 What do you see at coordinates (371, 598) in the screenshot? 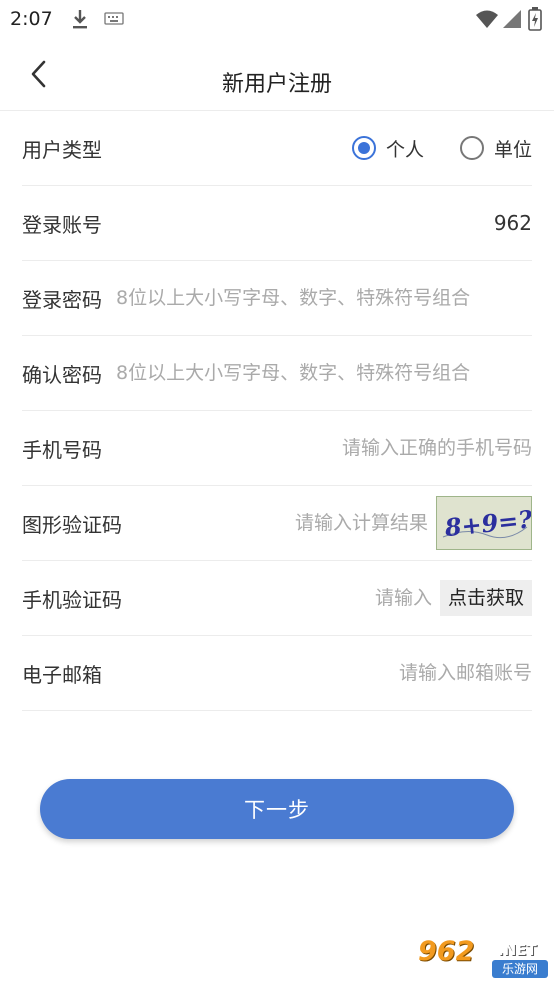
I see `sms-code-input` at bounding box center [371, 598].